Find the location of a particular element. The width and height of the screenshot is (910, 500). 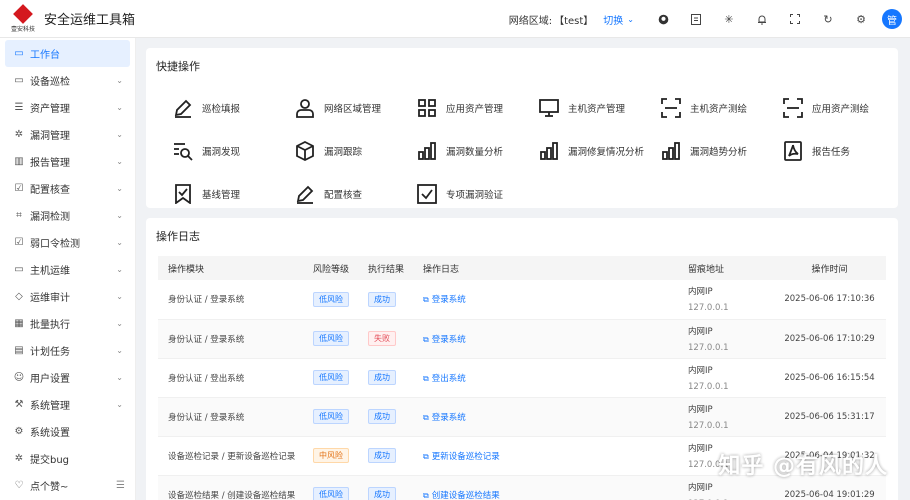

quick-action-item: 漏洞修复情况分析 is located at coordinates (589, 150).